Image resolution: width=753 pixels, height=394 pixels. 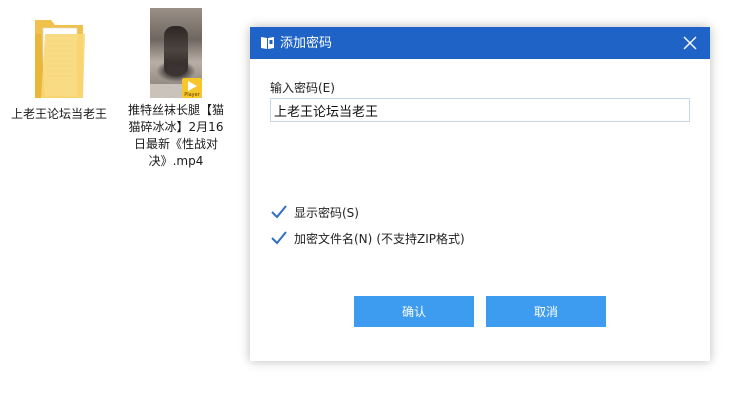 I want to click on dialog-title: 添加密码, so click(x=306, y=43).